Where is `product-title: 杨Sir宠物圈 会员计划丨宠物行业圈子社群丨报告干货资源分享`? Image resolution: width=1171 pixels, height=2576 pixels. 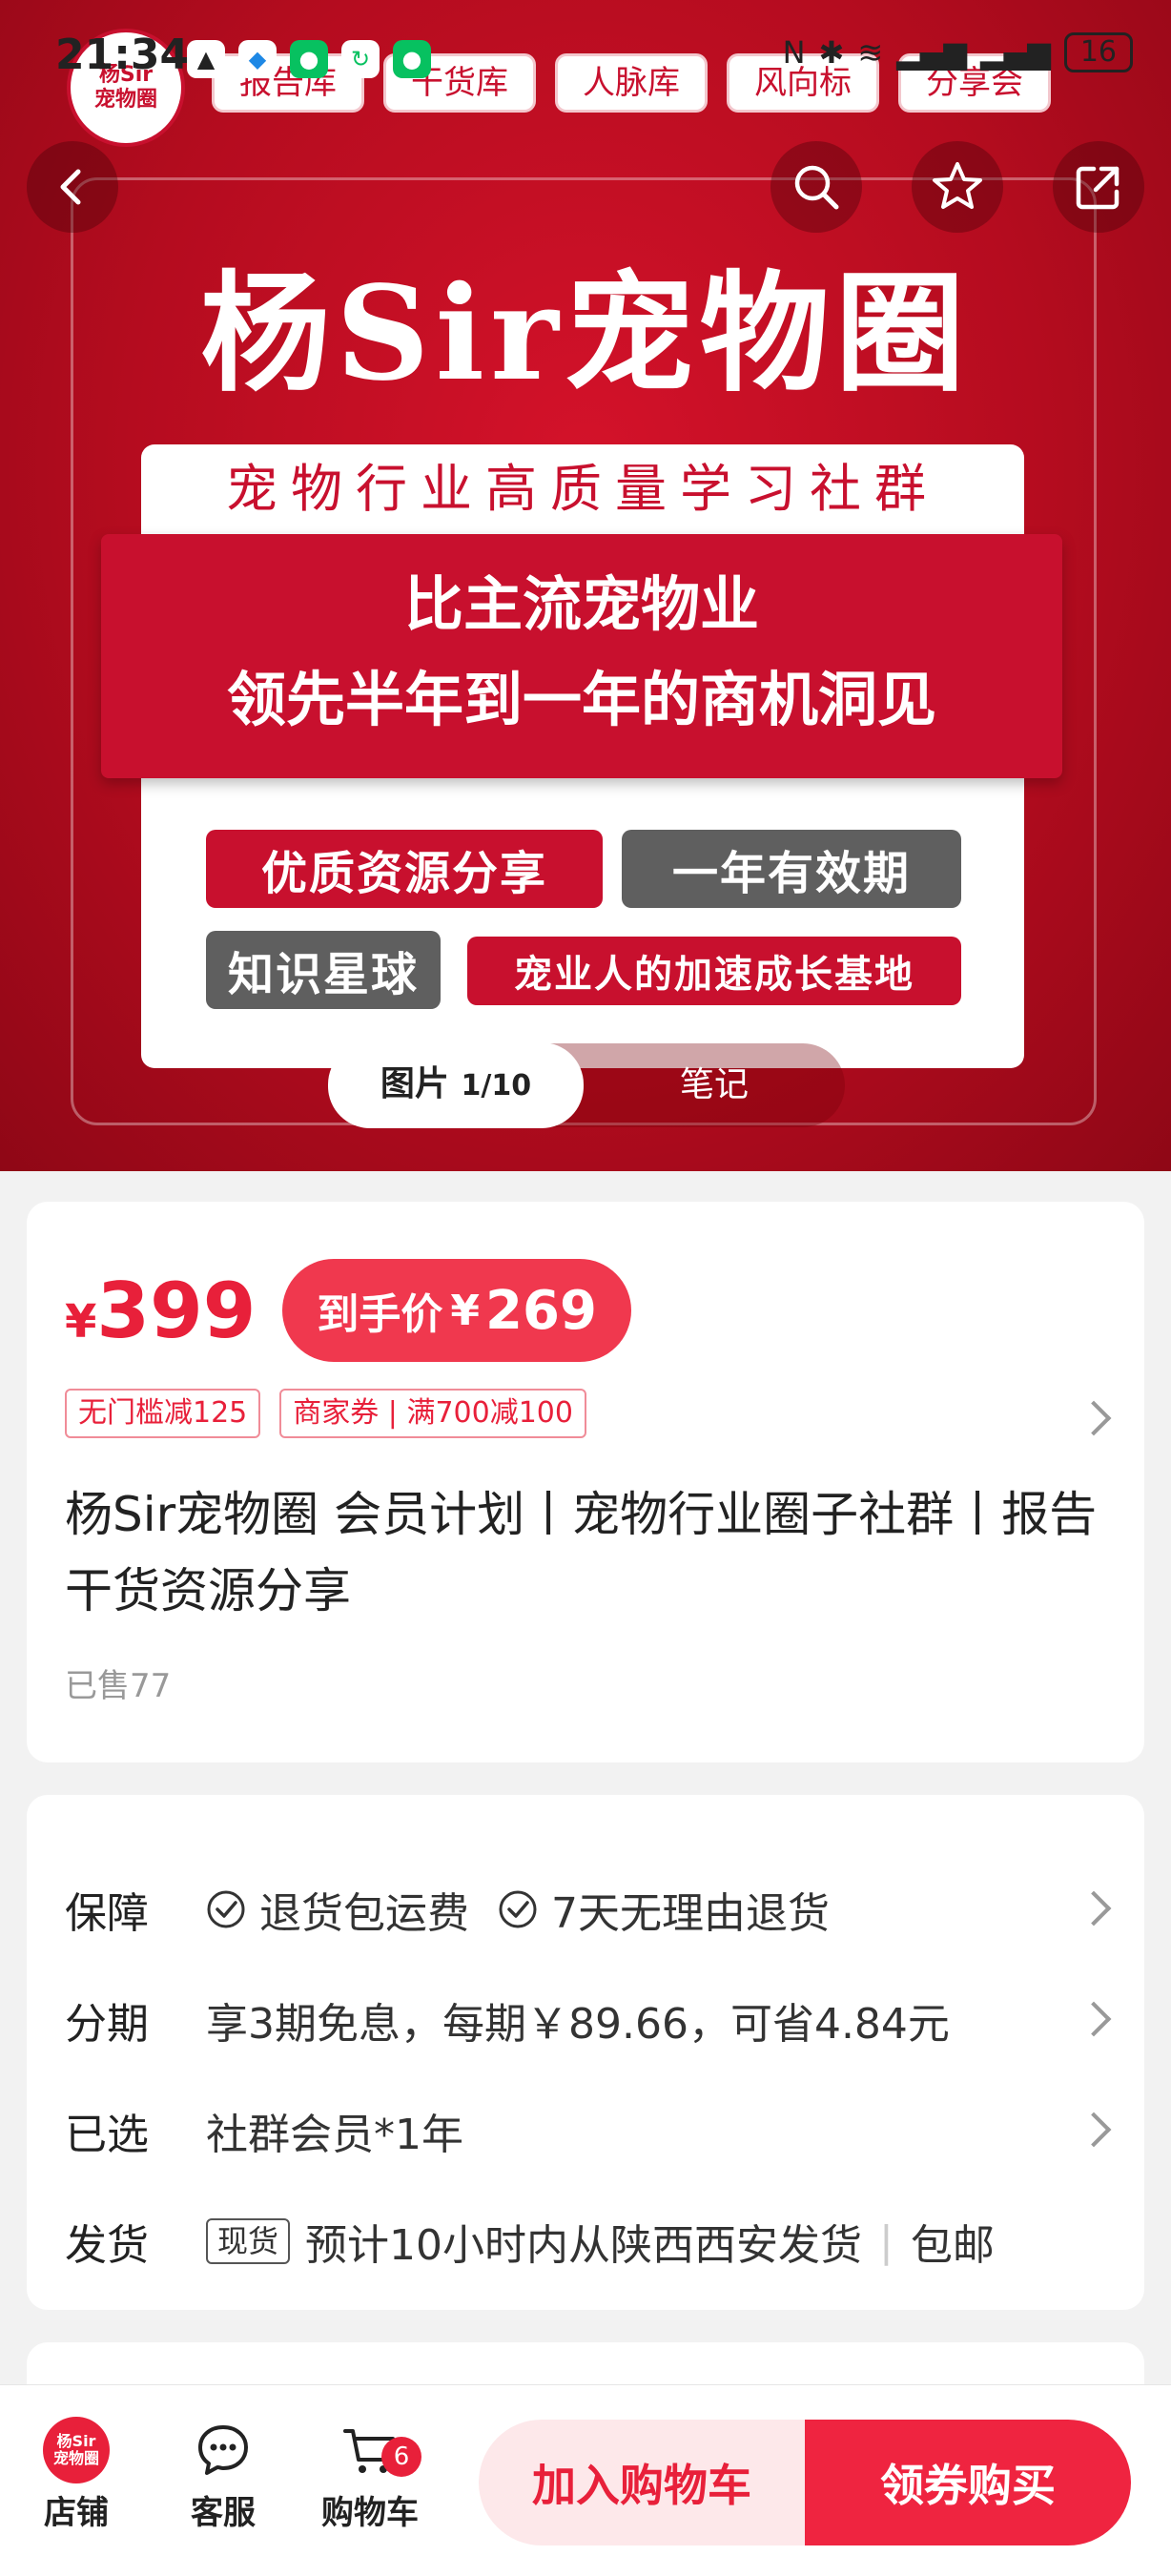 product-title: 杨Sir宠物圈 会员计划丨宠物行业圈子社群丨报告干货资源分享 is located at coordinates (581, 1552).